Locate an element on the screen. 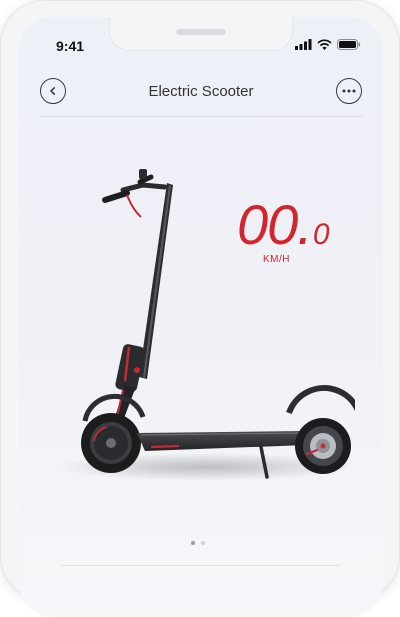  more-icon is located at coordinates (349, 91).